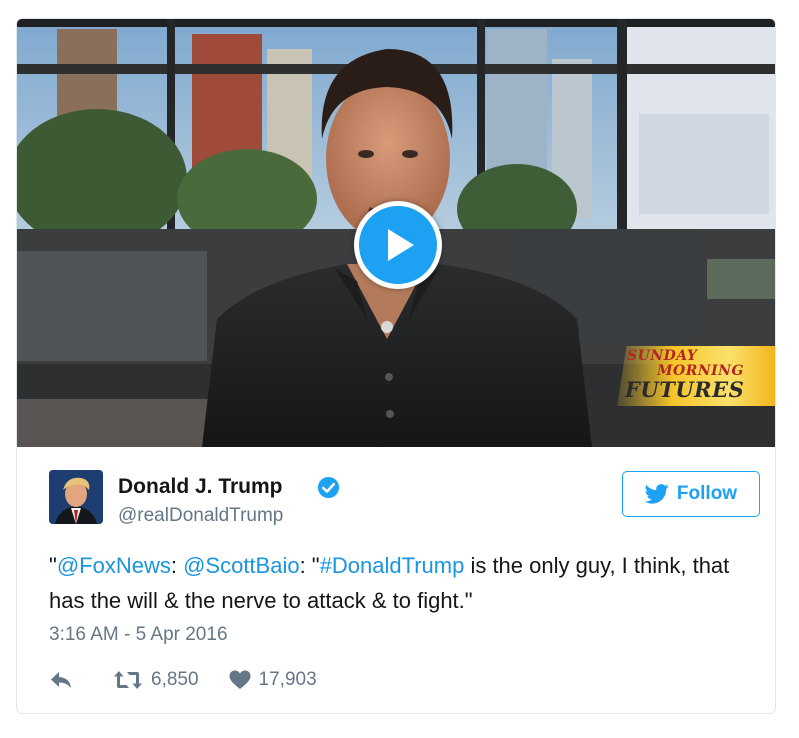 Image resolution: width=799 pixels, height=738 pixels. I want to click on reply-icon, so click(61, 680).